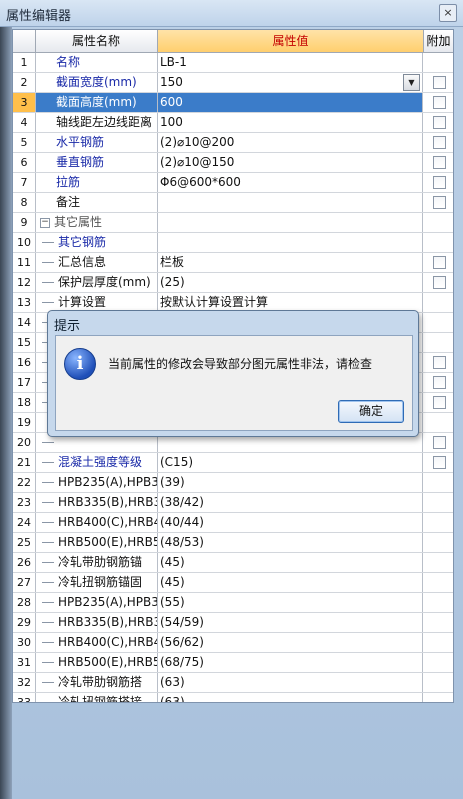 This screenshot has height=799, width=463. What do you see at coordinates (96, 41) in the screenshot?
I see `header-property-name: 属性名称` at bounding box center [96, 41].